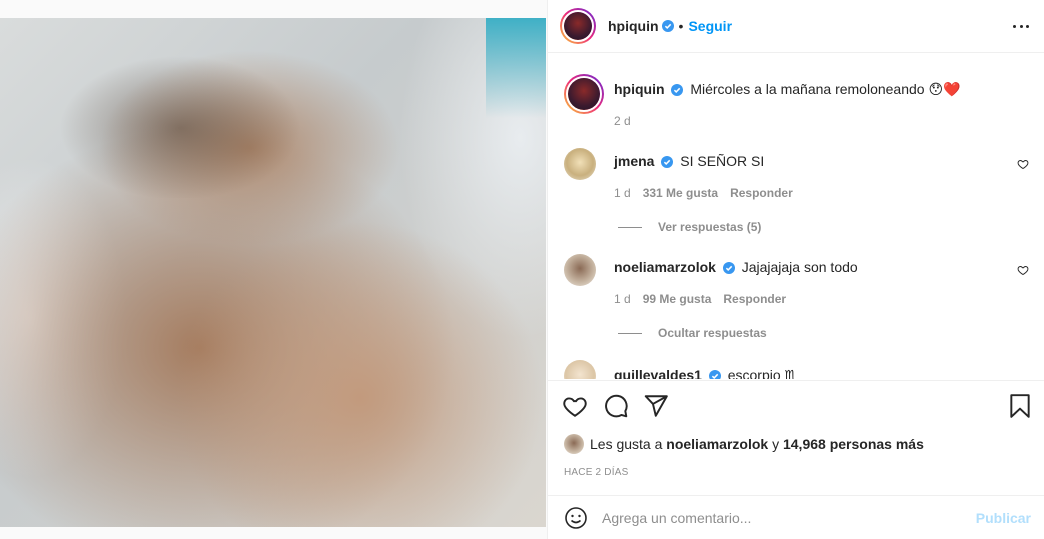 Image resolution: width=1044 pixels, height=539 pixels. Describe the element at coordinates (576, 518) in the screenshot. I see `emoji-icon` at that location.